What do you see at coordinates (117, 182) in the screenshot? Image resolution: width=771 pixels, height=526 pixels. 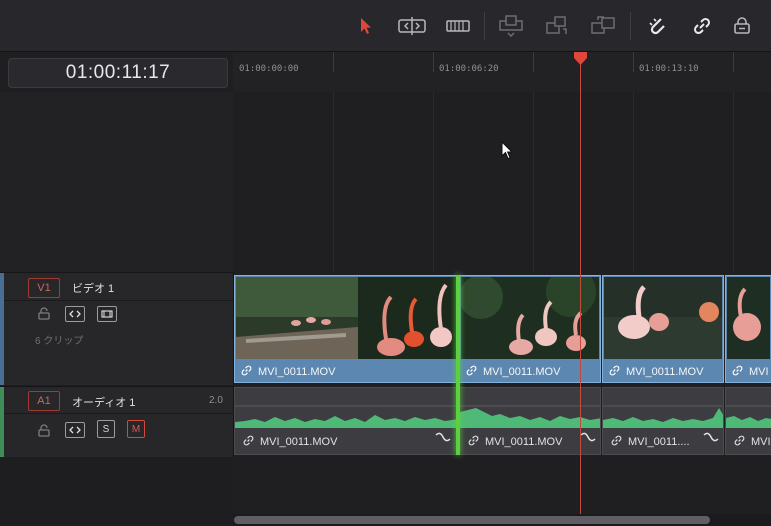 I see `empty-track-header-area` at bounding box center [117, 182].